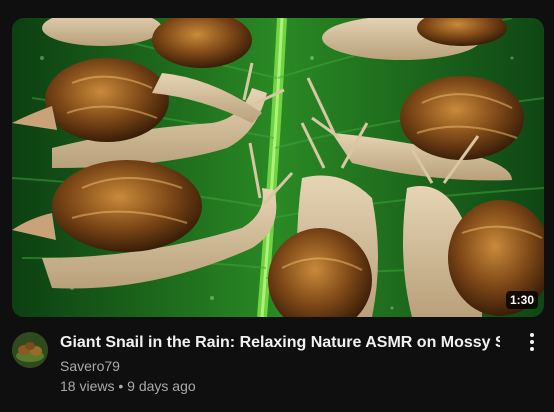  Describe the element at coordinates (161, 386) in the screenshot. I see `upload-age: 9 days ago` at that location.